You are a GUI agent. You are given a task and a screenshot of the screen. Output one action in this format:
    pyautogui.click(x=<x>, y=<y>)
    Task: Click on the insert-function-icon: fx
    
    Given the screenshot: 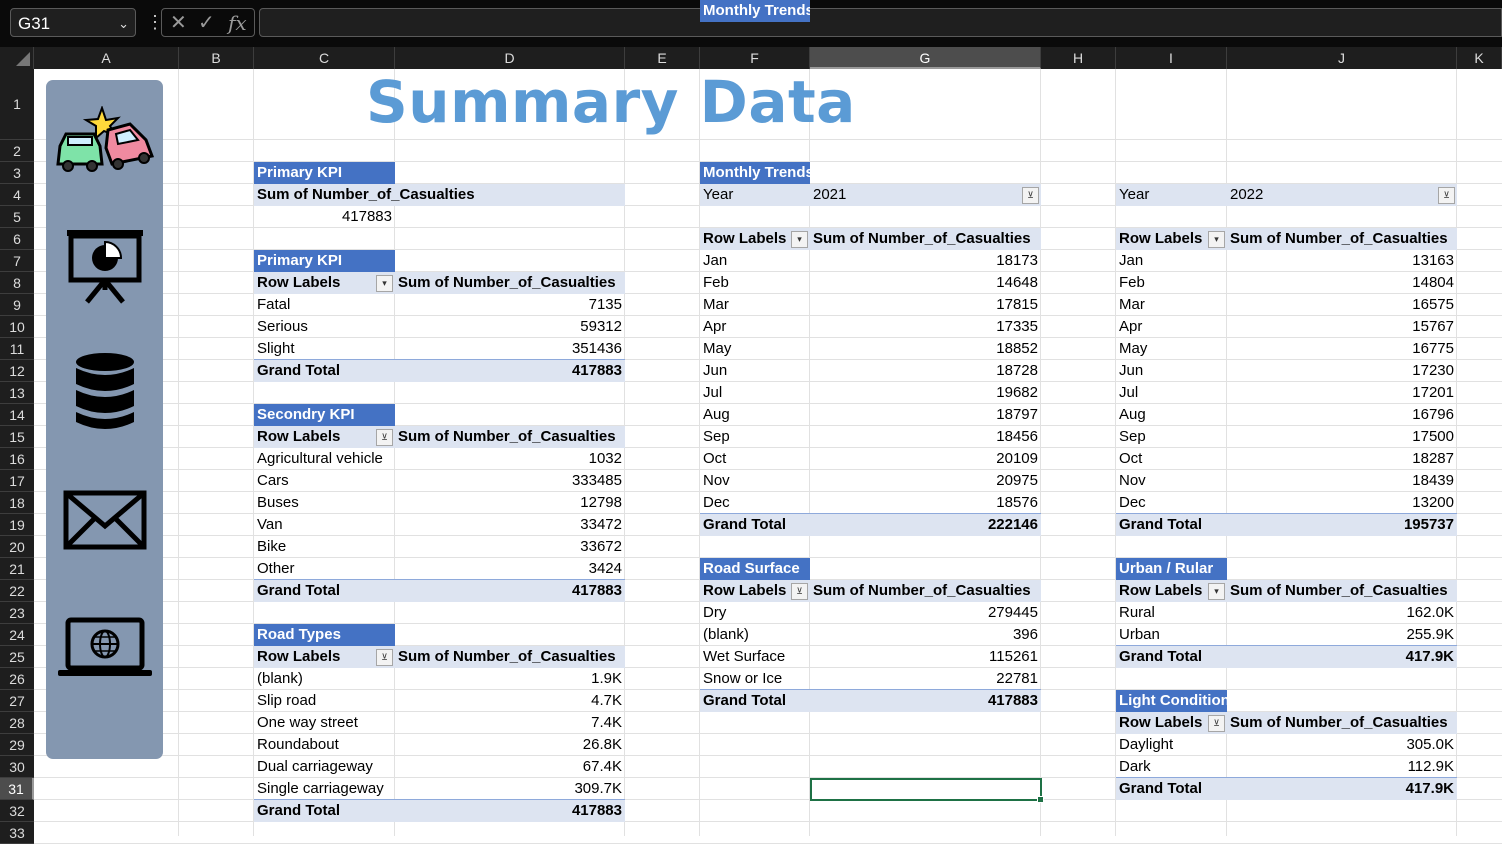 What is the action you would take?
    pyautogui.click(x=237, y=23)
    